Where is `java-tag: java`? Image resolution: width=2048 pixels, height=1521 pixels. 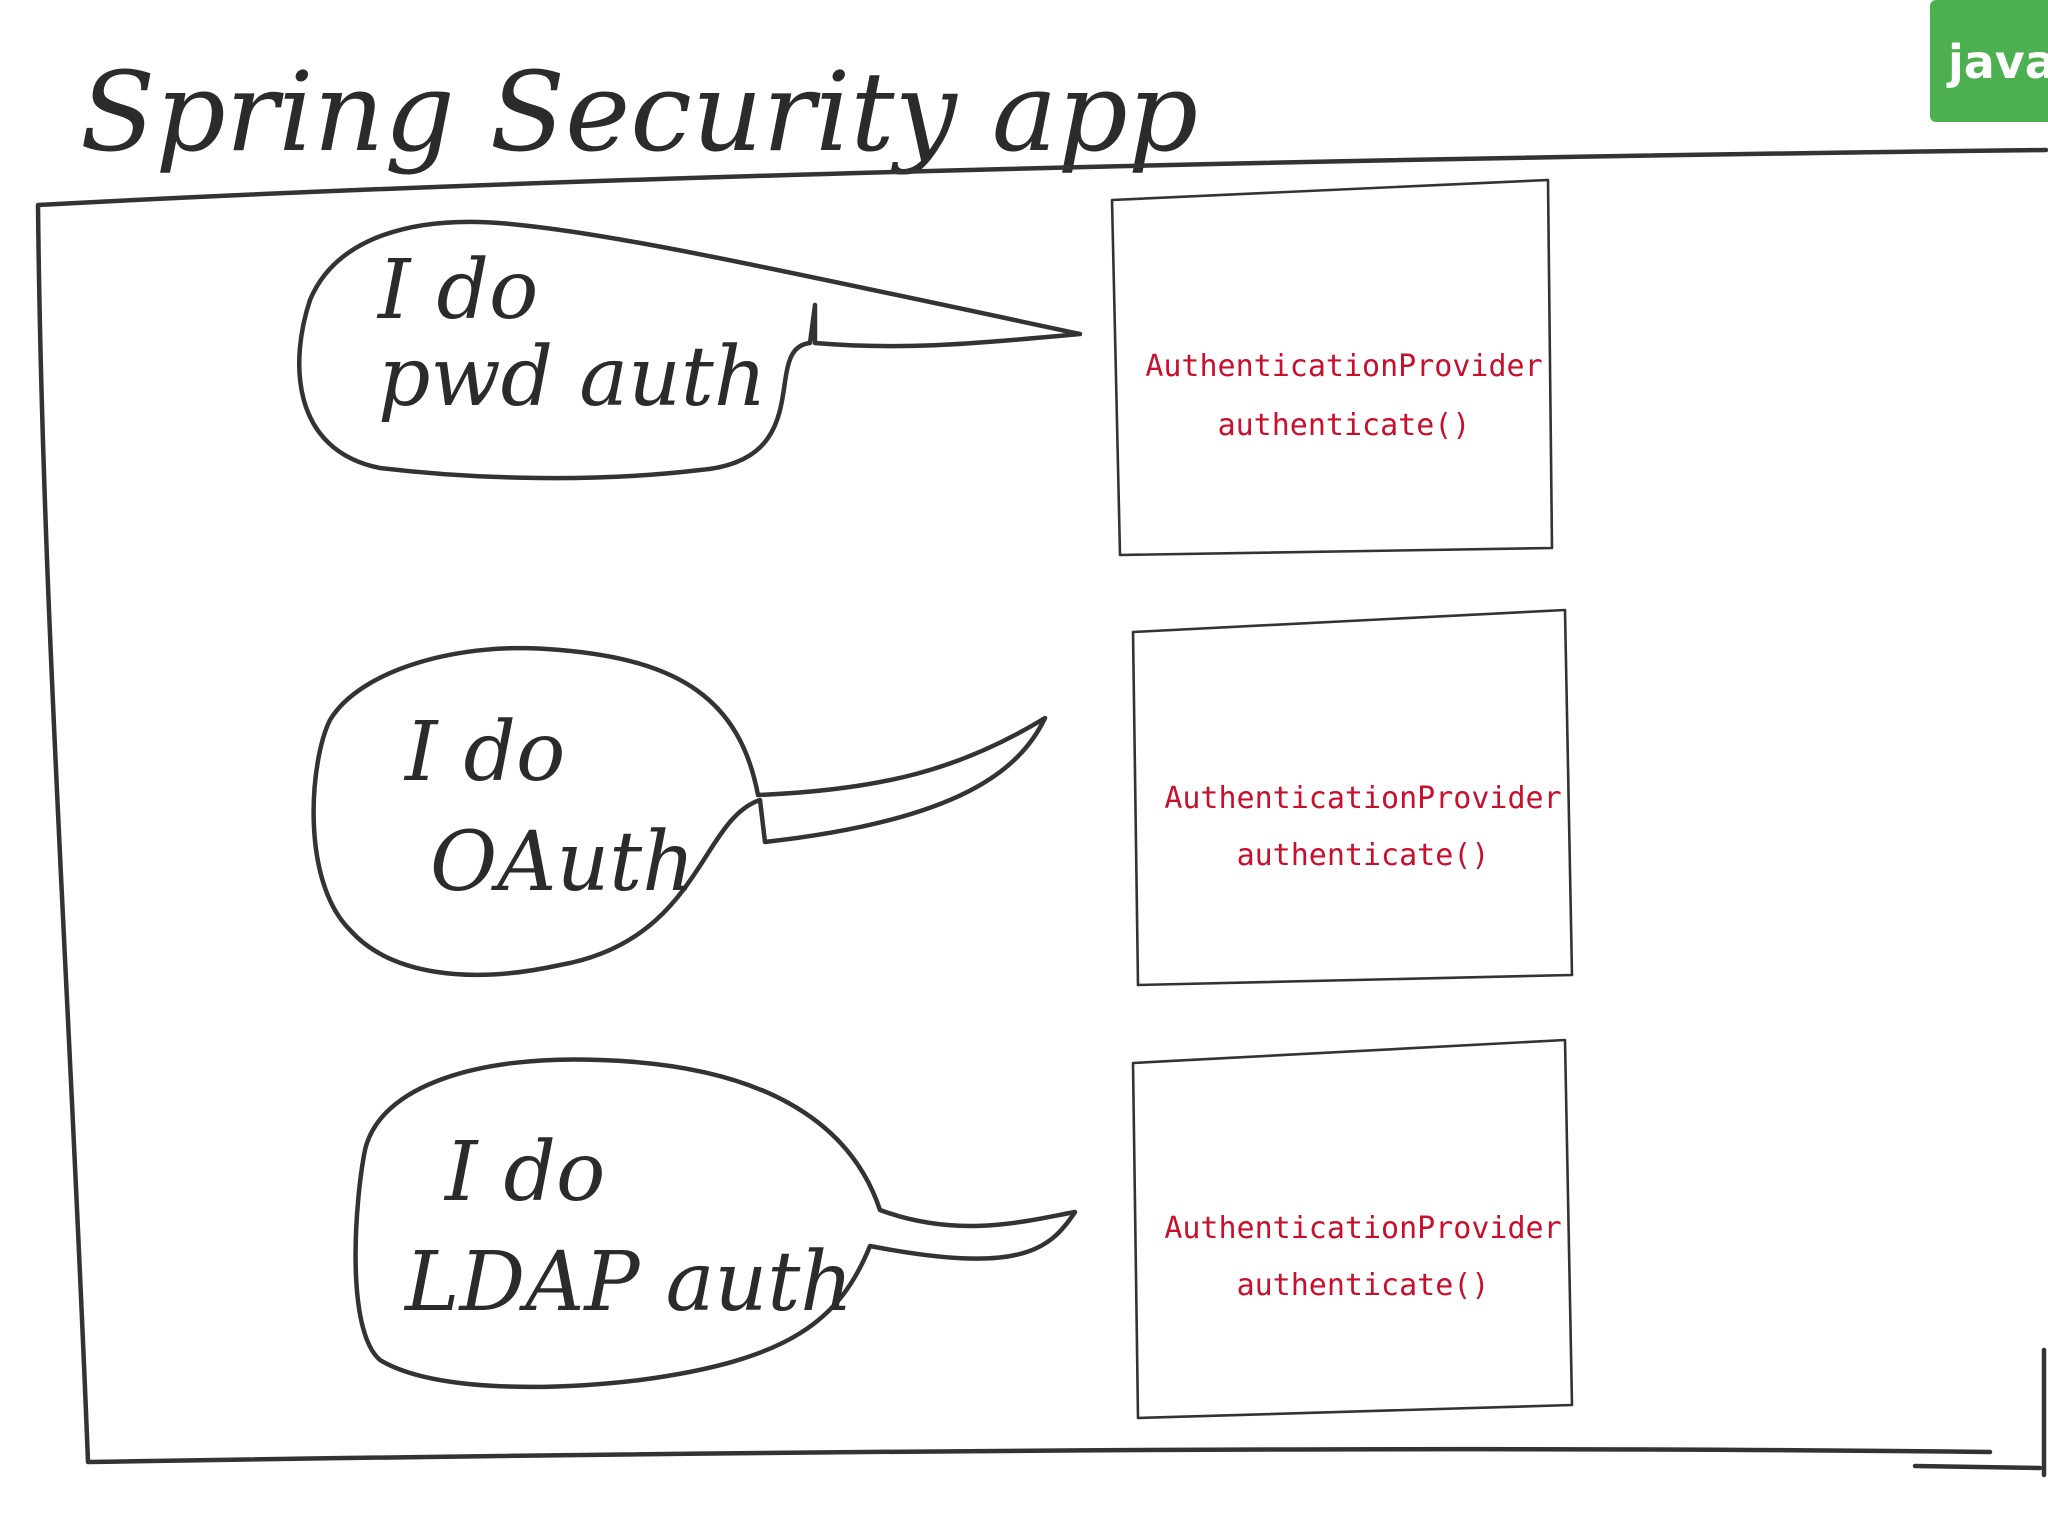 java-tag: java is located at coordinates (1989, 61).